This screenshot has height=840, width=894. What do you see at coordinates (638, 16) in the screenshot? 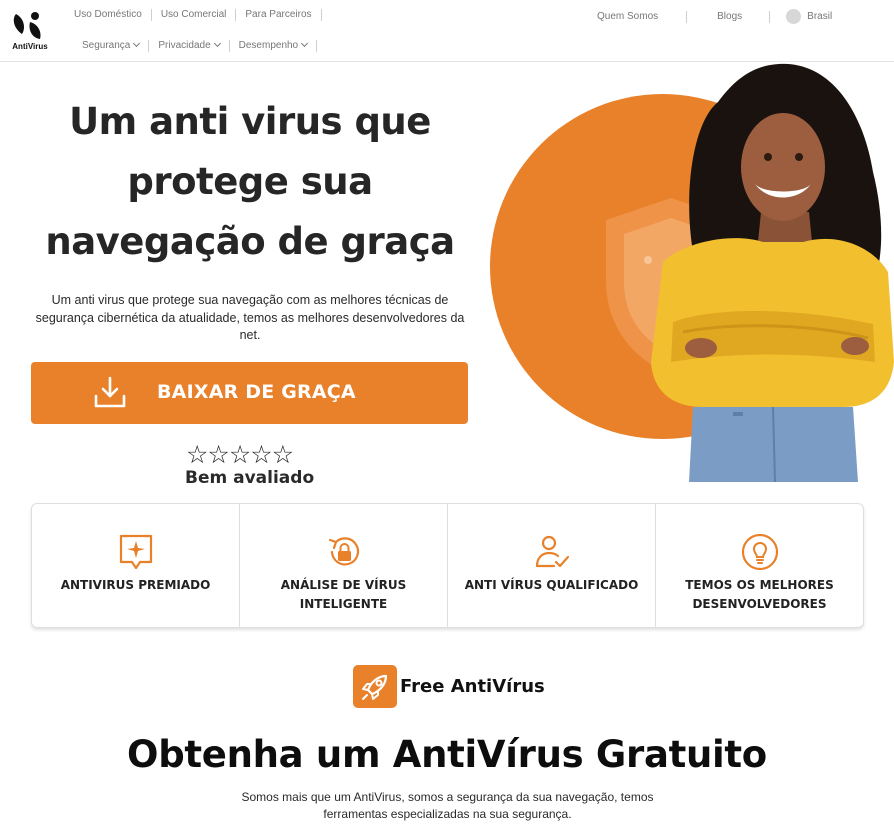
I see `nav-item-about: Quem Somos` at bounding box center [638, 16].